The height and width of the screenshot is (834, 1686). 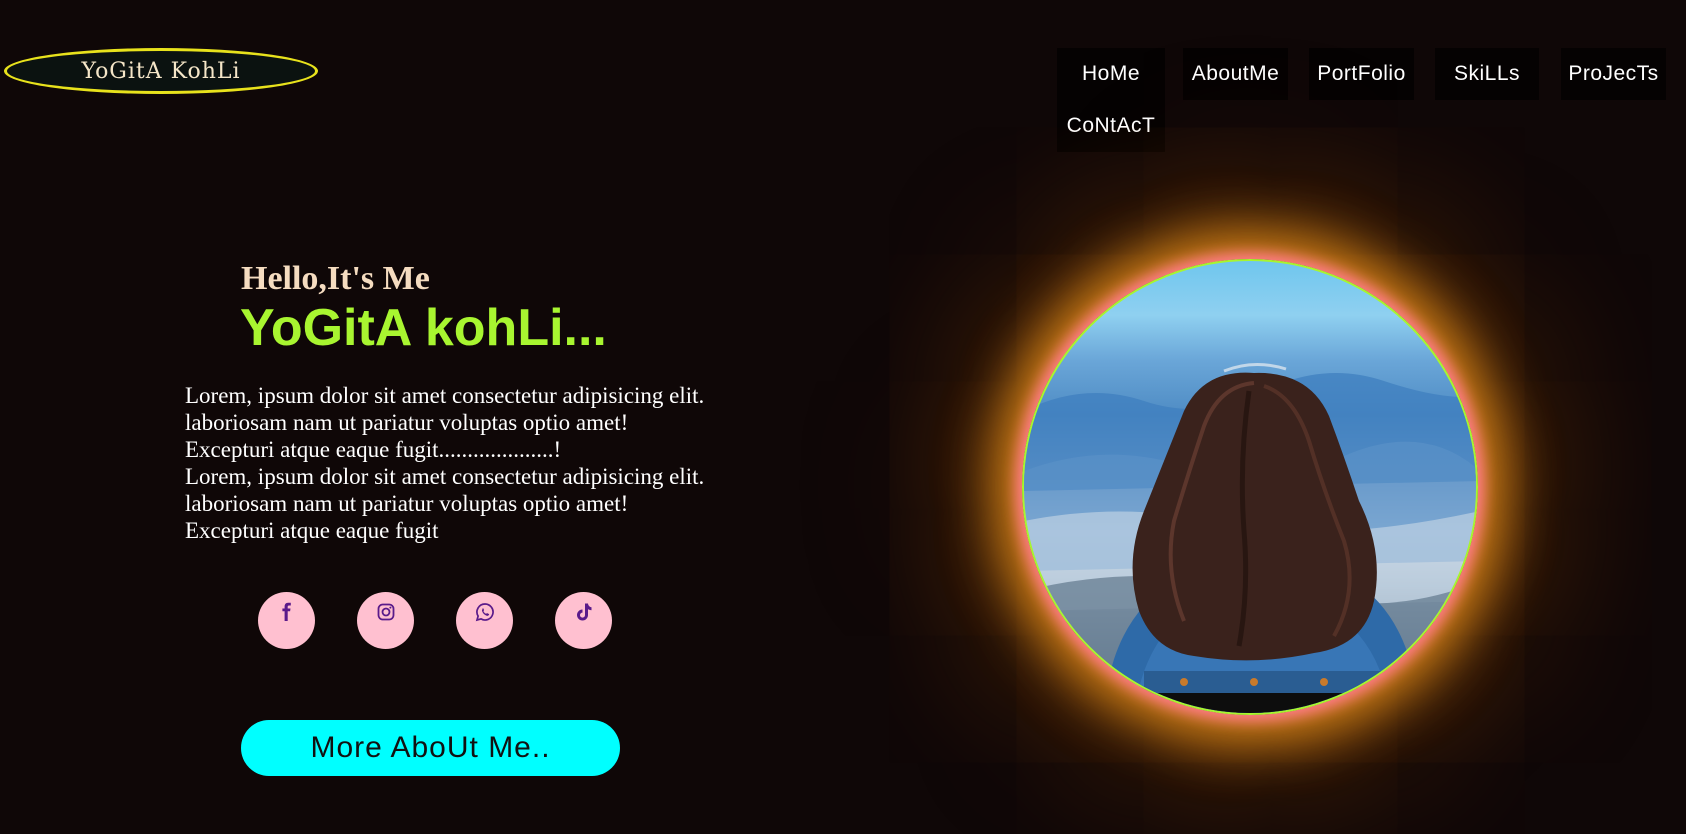 I want to click on whatsapp-icon, so click(x=484, y=612).